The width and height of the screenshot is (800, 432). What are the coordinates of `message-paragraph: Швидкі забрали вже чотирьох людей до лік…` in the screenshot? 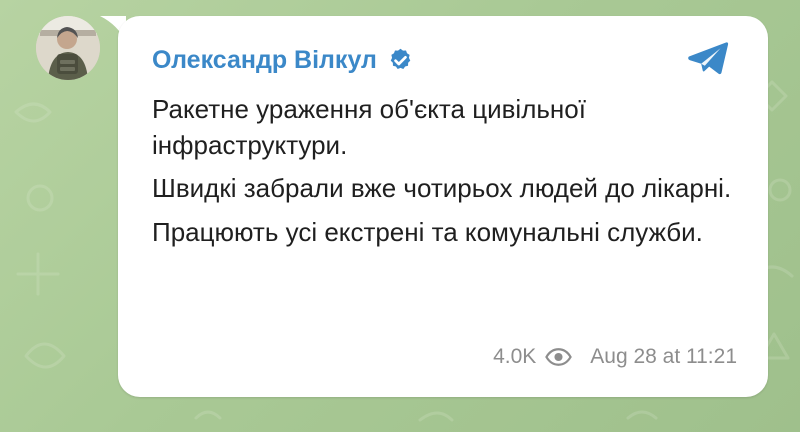 It's located at (442, 188).